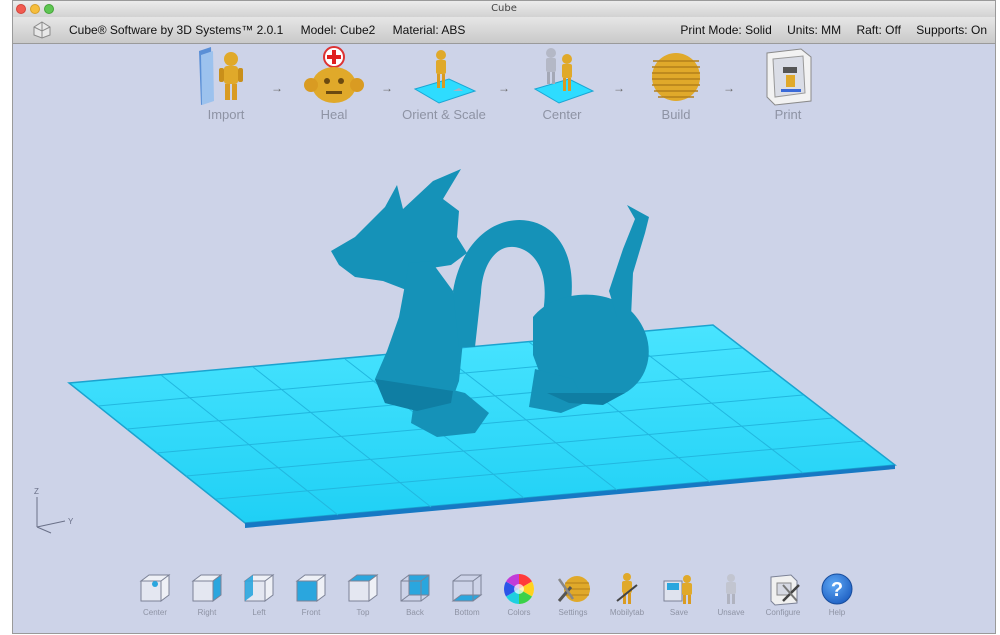 The height and width of the screenshot is (635, 1000). I want to click on tool-label: Unsave, so click(731, 612).